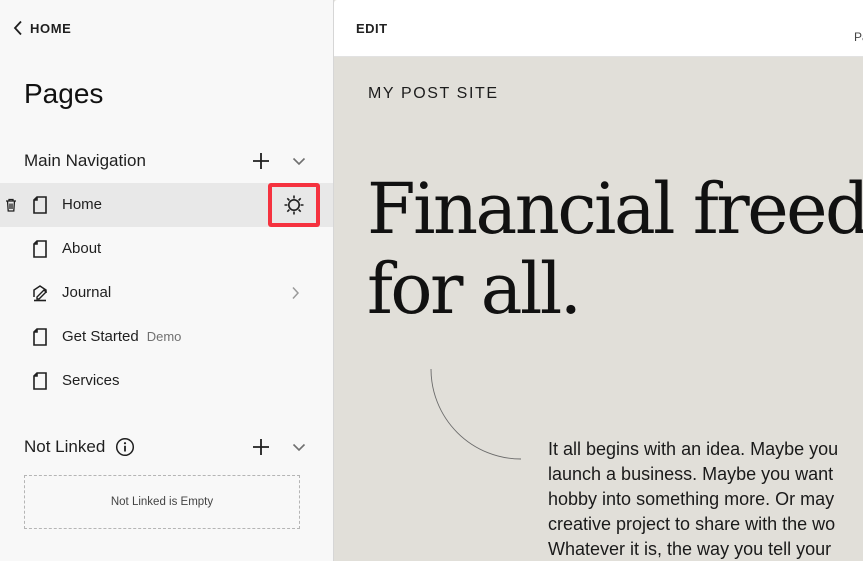  Describe the element at coordinates (690, 549) in the screenshot. I see `intro-line: Whatever it is, the way you tell your` at that location.